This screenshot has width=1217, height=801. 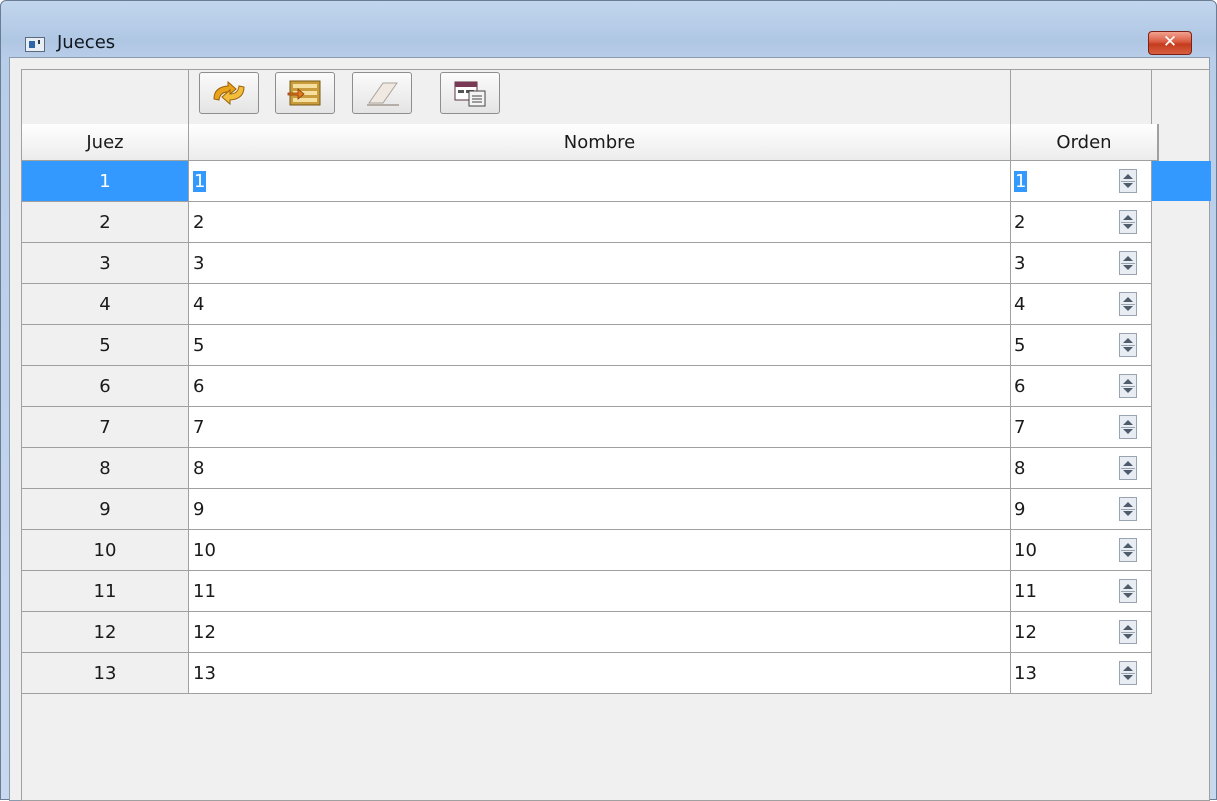 What do you see at coordinates (105, 632) in the screenshot?
I see `juez-cell: 12` at bounding box center [105, 632].